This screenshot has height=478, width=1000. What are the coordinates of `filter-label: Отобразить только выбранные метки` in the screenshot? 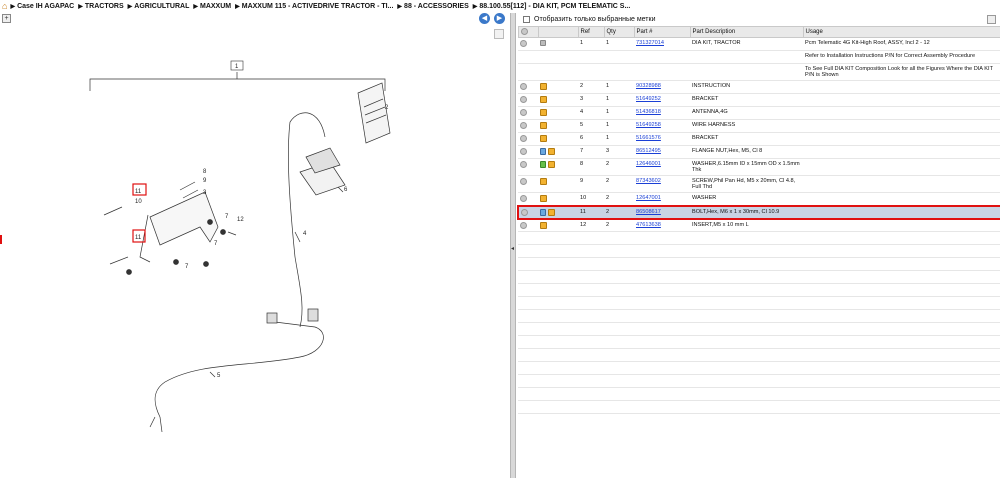 It's located at (595, 19).